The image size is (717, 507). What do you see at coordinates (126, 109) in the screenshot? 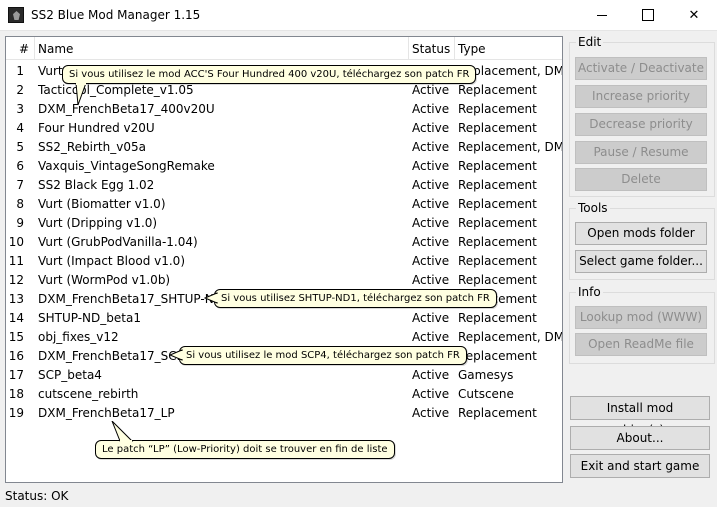
I see `mod-name: DXM_FrenchBeta17_400v20U` at bounding box center [126, 109].